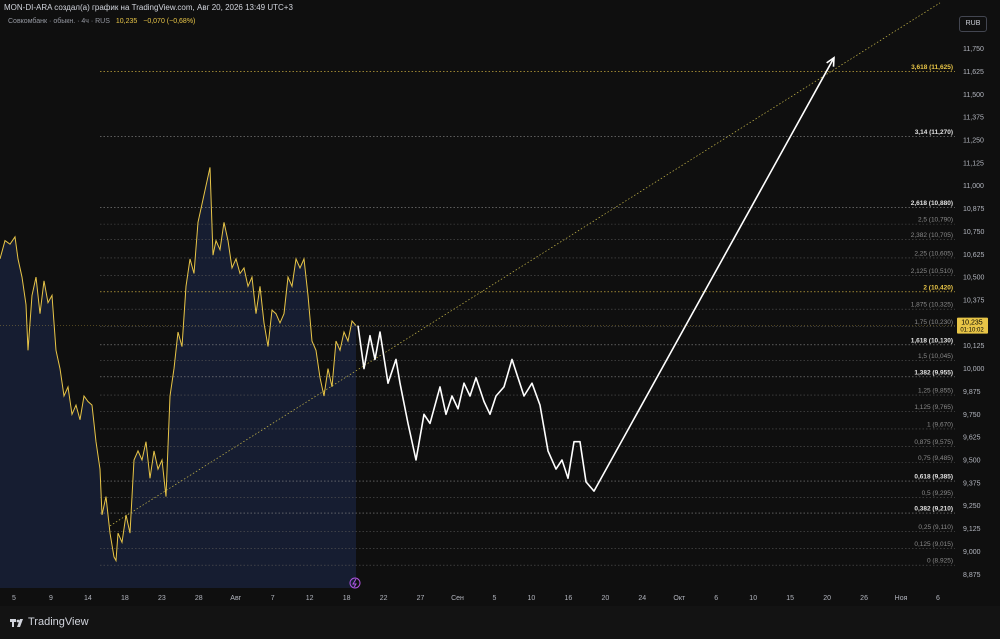 This screenshot has height=639, width=1000. I want to click on y-tick-label: 10,750, so click(974, 232).